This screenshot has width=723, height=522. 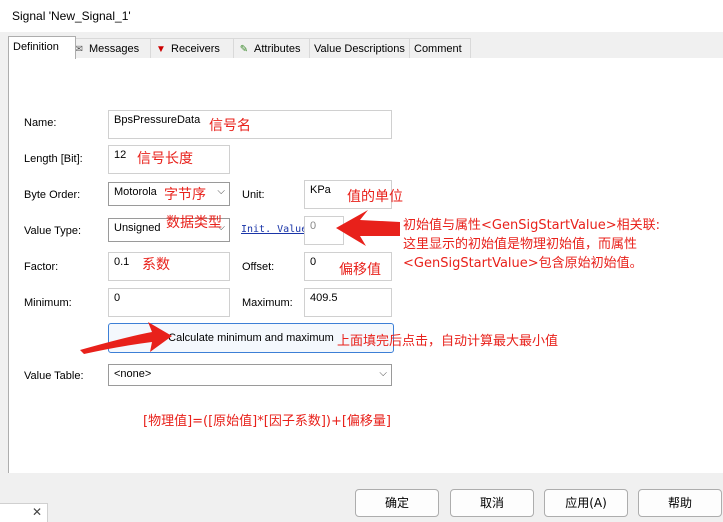 I want to click on factor-annotation: 系数, so click(x=156, y=265).